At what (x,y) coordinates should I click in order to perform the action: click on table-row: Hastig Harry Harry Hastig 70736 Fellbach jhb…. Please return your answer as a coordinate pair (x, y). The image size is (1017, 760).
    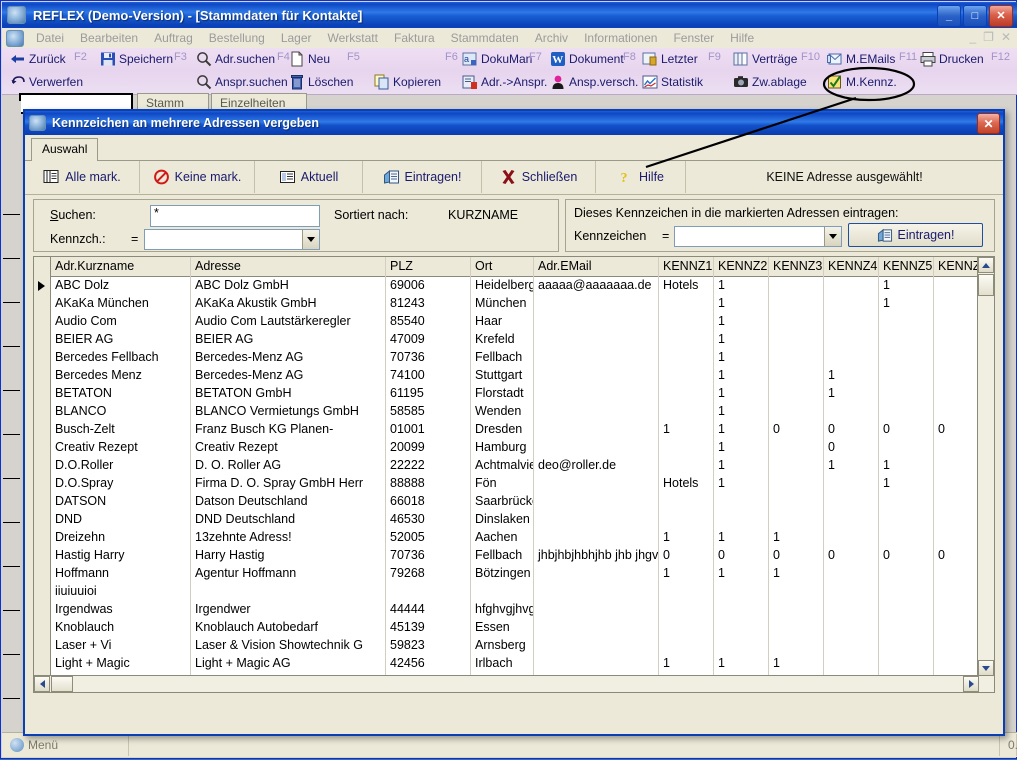
    Looking at the image, I should click on (506, 556).